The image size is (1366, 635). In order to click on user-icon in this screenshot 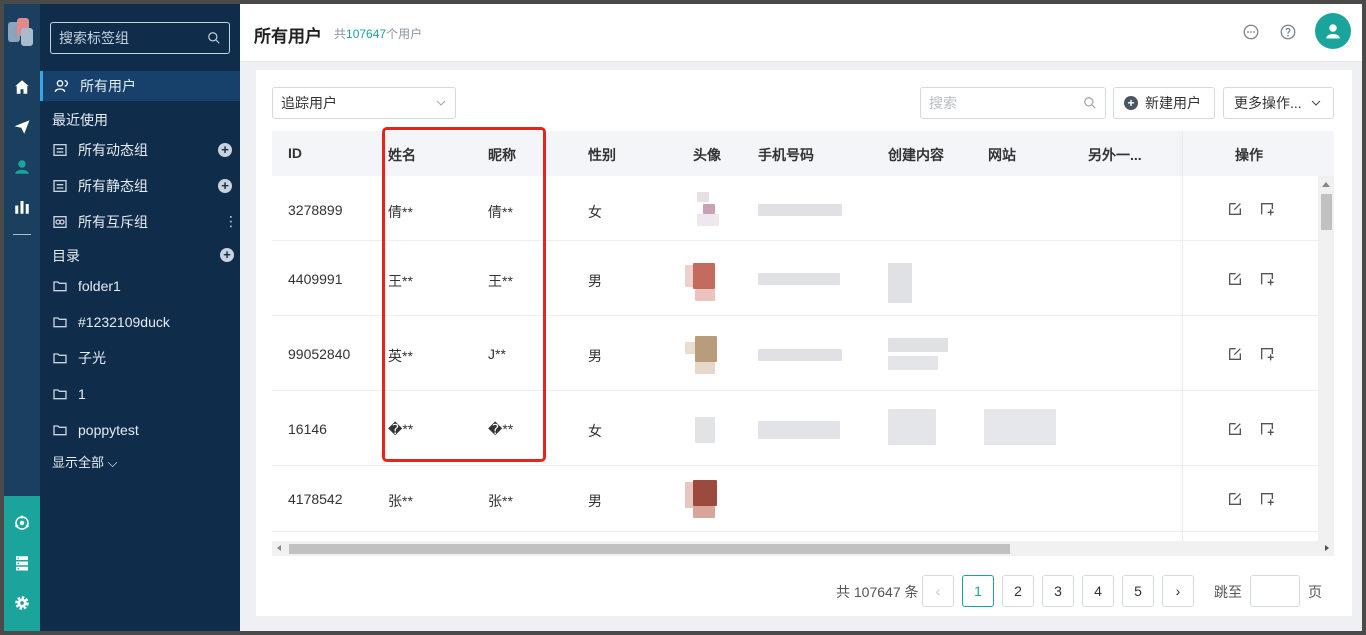, I will do `click(22, 167)`.